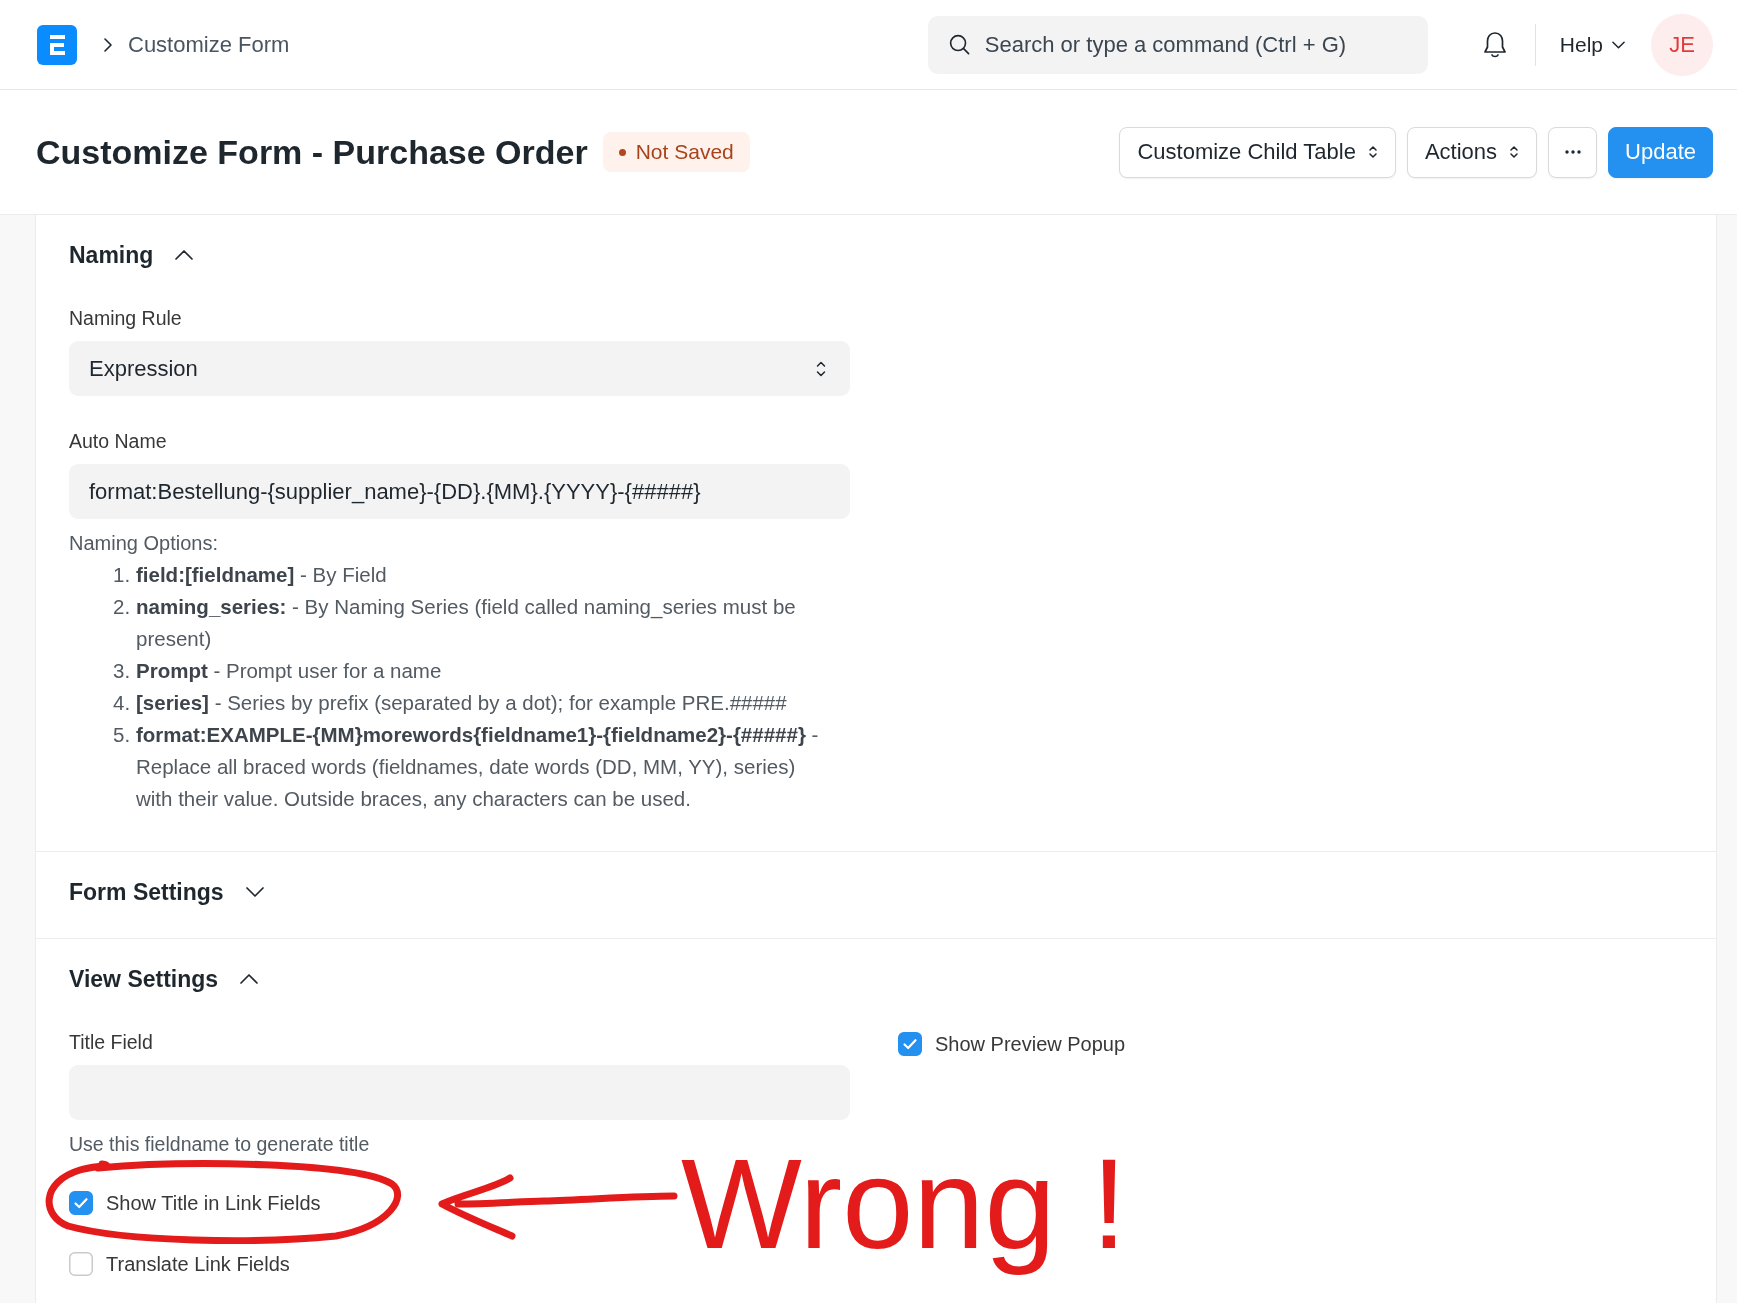 The width and height of the screenshot is (1737, 1303). Describe the element at coordinates (122, 607) in the screenshot. I see `list-number: 2.` at that location.